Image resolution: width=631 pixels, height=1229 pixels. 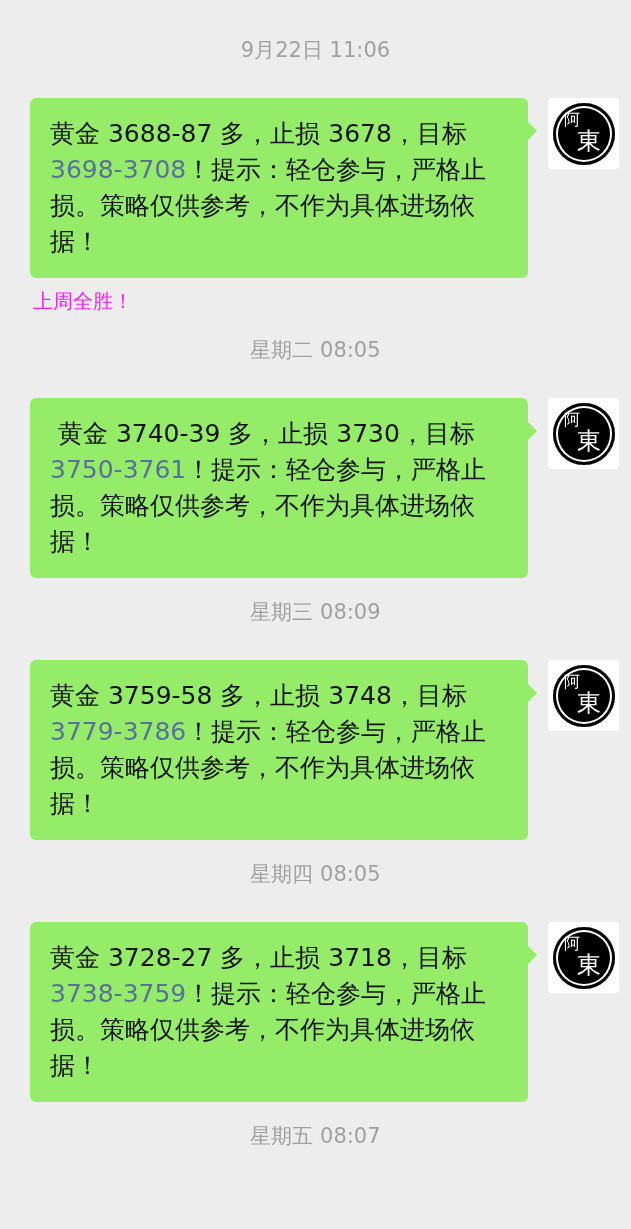 What do you see at coordinates (315, 612) in the screenshot?
I see `timestamp: 星期三 08:09` at bounding box center [315, 612].